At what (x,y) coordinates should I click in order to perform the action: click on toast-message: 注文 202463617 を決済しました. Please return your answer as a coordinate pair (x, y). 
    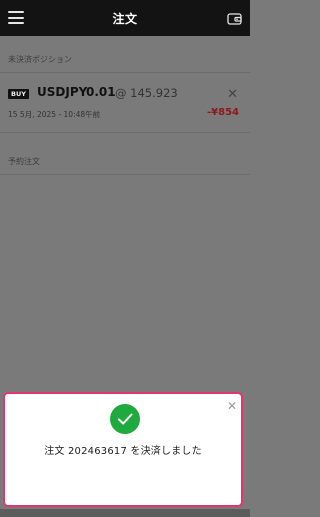
    Looking at the image, I should click on (123, 451).